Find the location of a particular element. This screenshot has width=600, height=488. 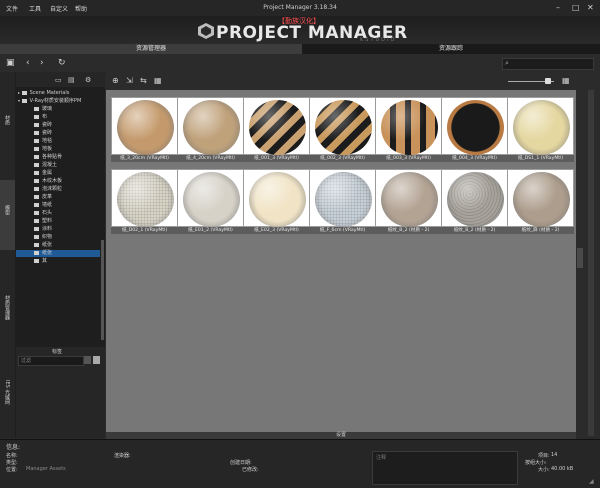

tree-scrollbar is located at coordinates (102, 290).